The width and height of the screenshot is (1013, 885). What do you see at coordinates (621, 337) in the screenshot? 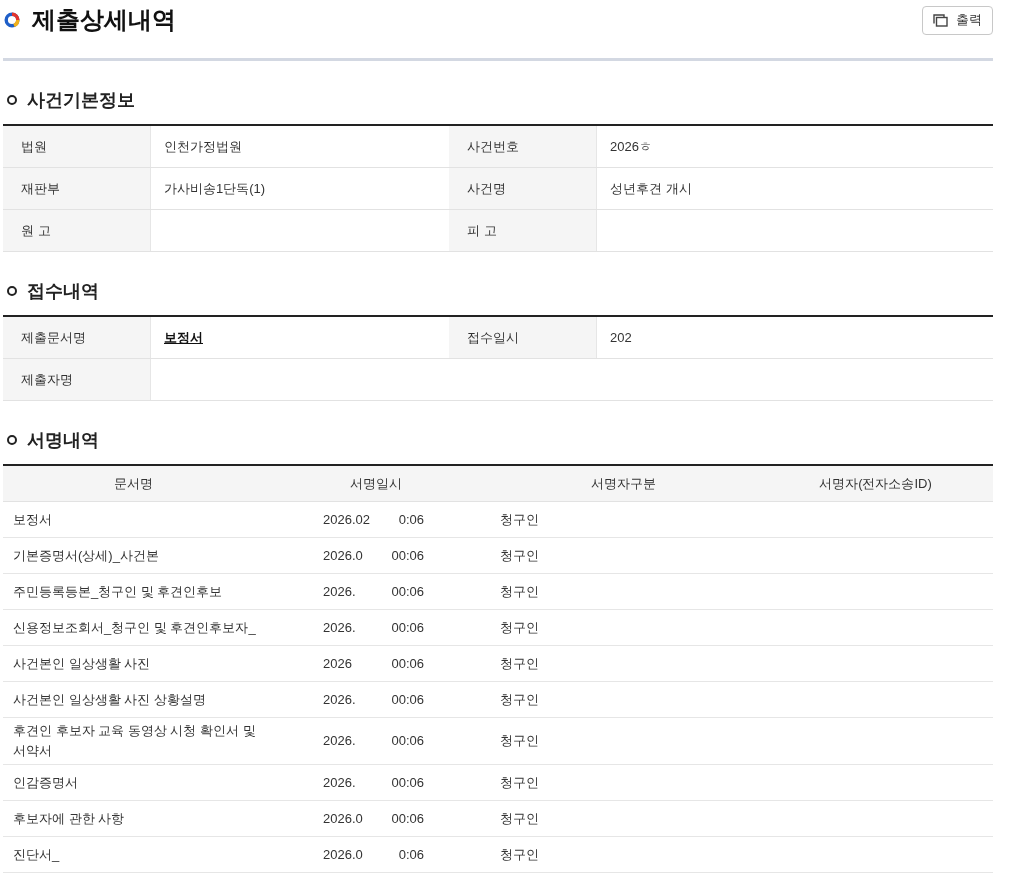
I see `field-value: 202` at bounding box center [621, 337].